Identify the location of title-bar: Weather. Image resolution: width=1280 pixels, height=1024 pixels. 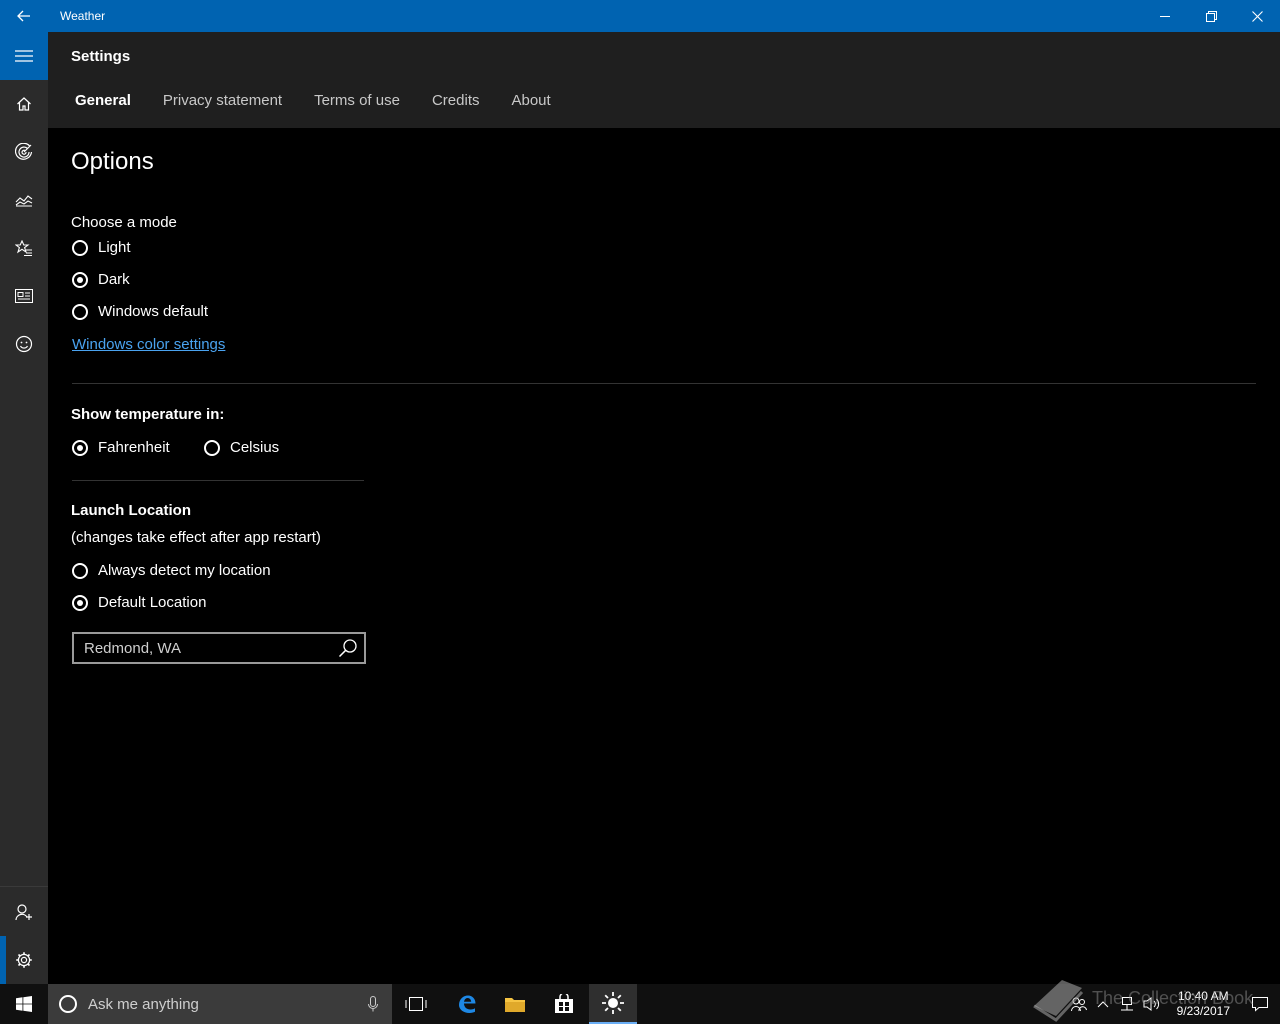
(640, 16).